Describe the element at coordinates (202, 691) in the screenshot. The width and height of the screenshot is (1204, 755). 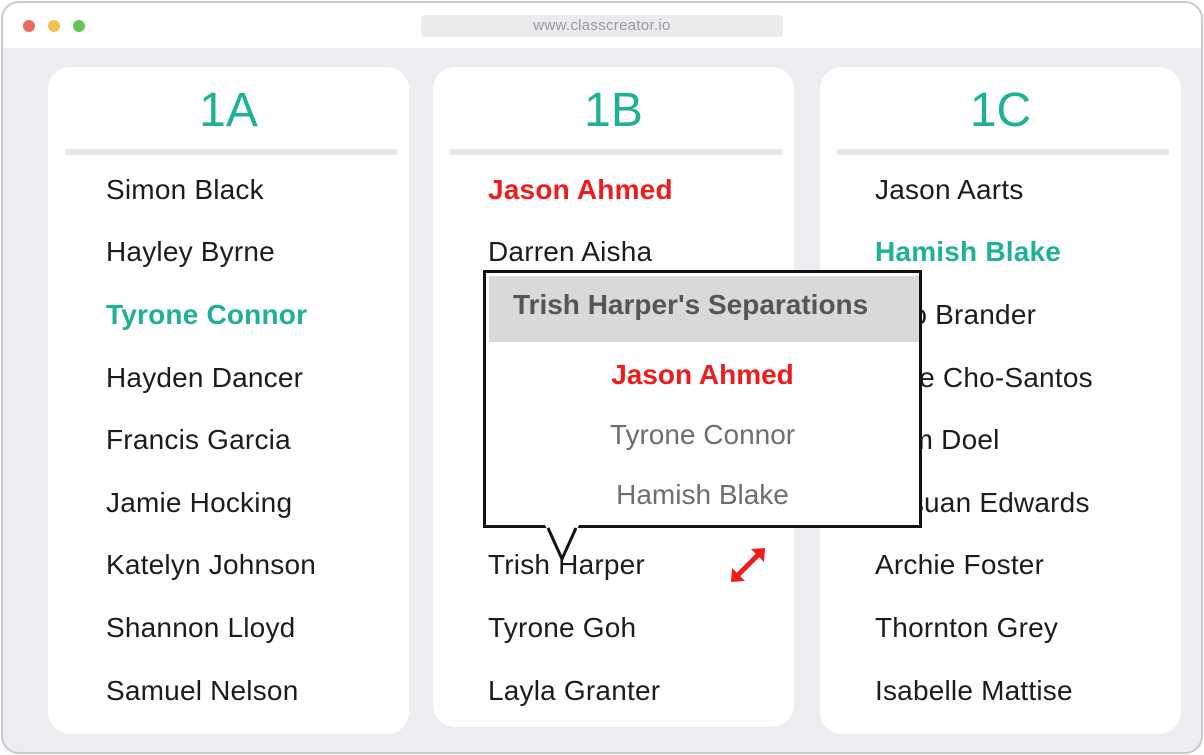
I see `student-item: Samuel Nelson` at that location.